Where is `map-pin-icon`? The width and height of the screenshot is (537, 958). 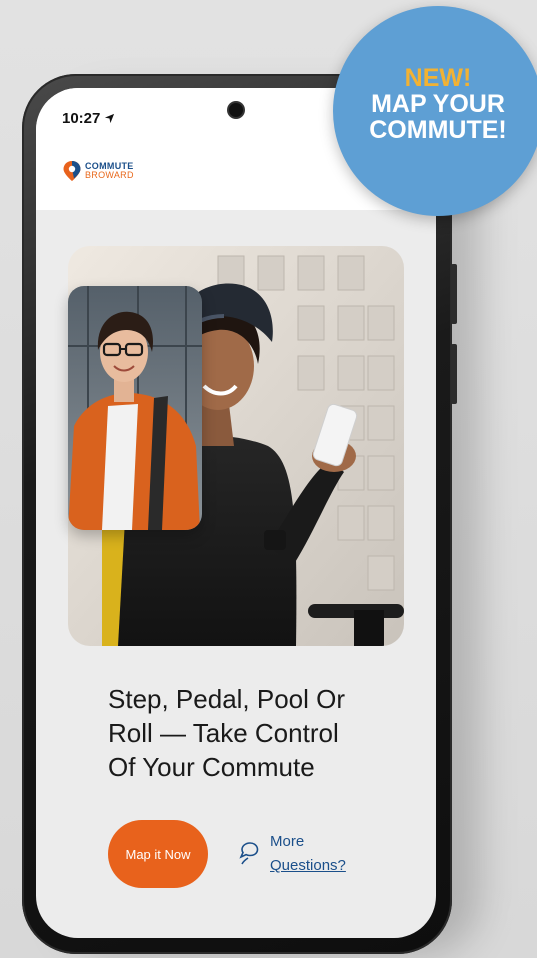
map-pin-icon is located at coordinates (72, 171).